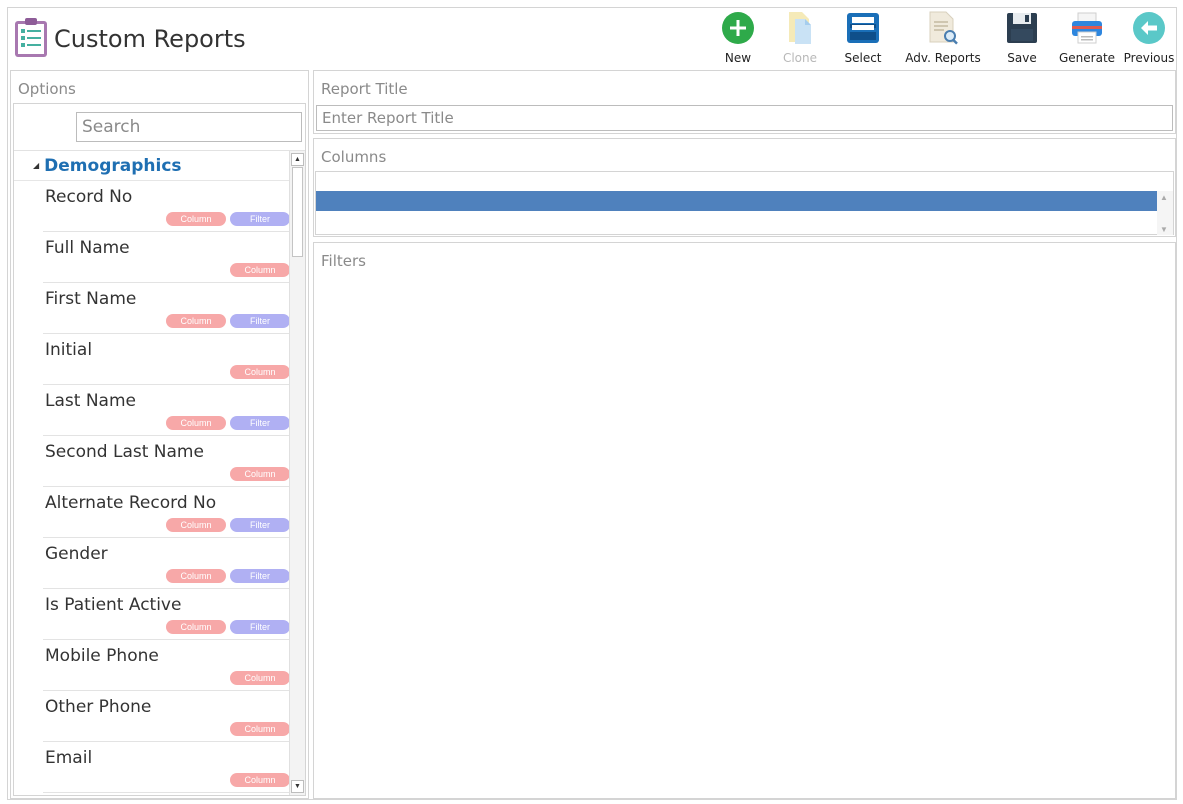 The height and width of the screenshot is (804, 1183). What do you see at coordinates (113, 605) in the screenshot?
I see `field-name: Is Patient Active` at bounding box center [113, 605].